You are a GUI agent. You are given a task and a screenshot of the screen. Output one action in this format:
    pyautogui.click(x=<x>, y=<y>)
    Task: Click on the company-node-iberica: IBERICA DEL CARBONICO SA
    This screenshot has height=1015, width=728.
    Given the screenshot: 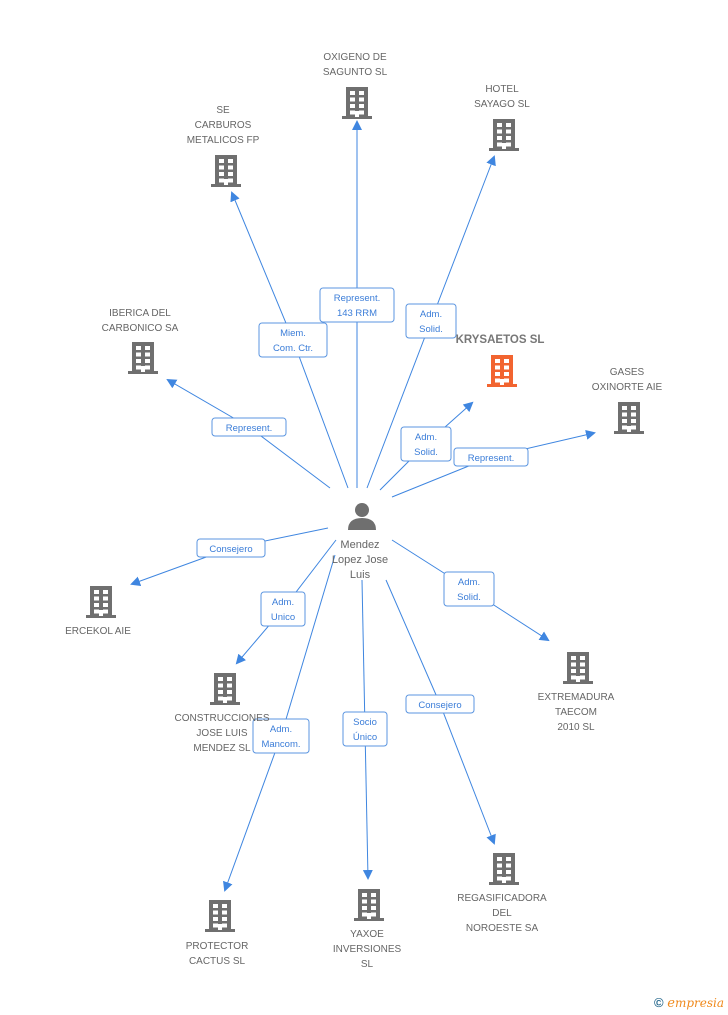 What is the action you would take?
    pyautogui.click(x=140, y=341)
    